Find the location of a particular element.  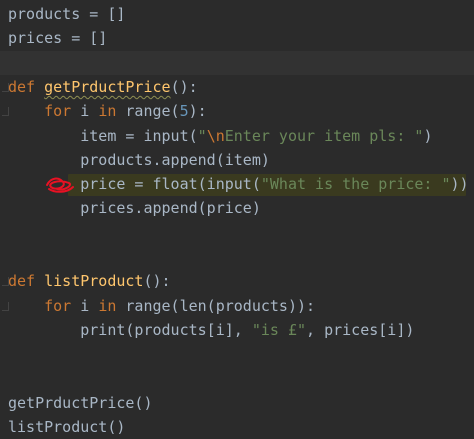

code-token: , prices[i]) is located at coordinates (360, 329).